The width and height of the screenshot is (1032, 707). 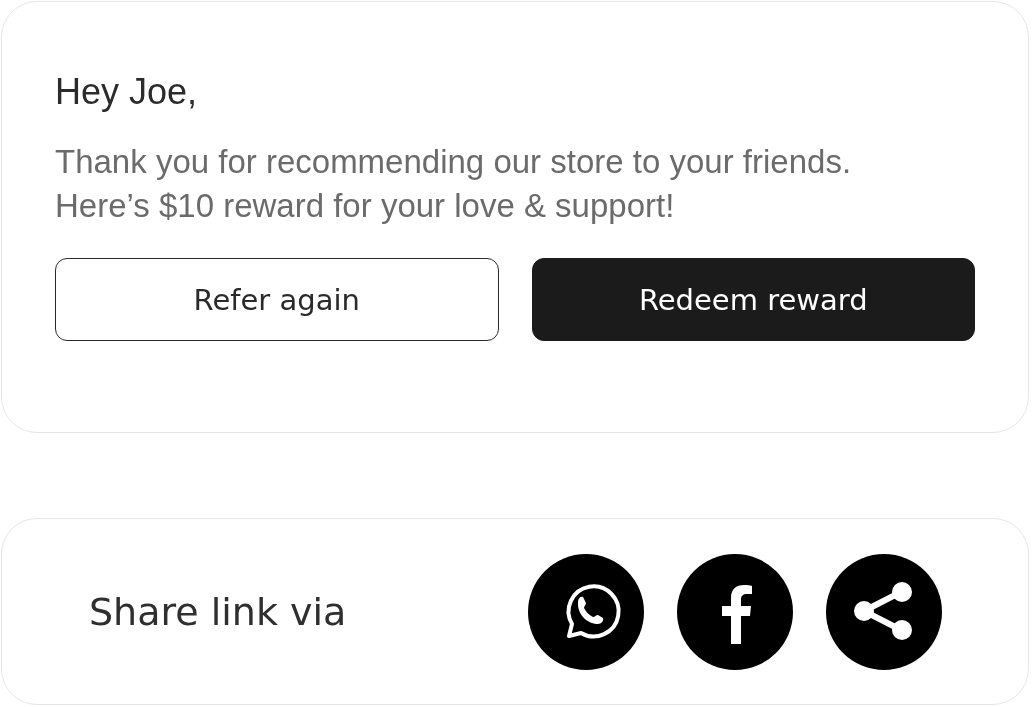 What do you see at coordinates (884, 611) in the screenshot?
I see `share-icon` at bounding box center [884, 611].